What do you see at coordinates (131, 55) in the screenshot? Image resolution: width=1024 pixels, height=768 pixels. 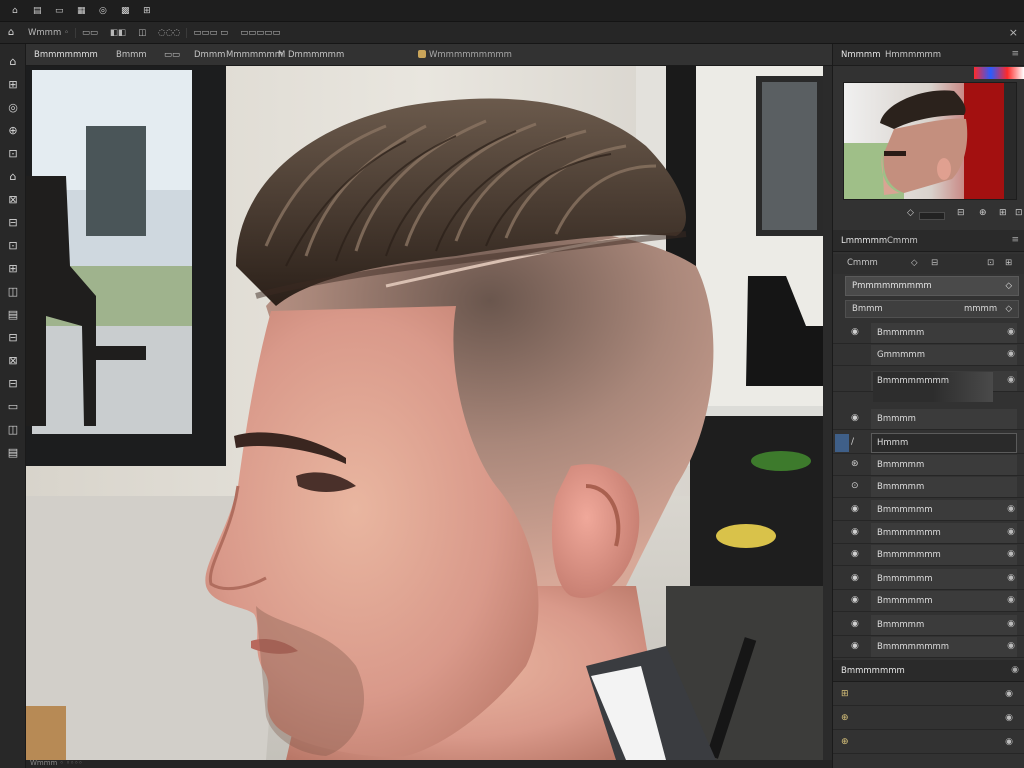 I see `doc-tab-2: Bmmm` at bounding box center [131, 55].